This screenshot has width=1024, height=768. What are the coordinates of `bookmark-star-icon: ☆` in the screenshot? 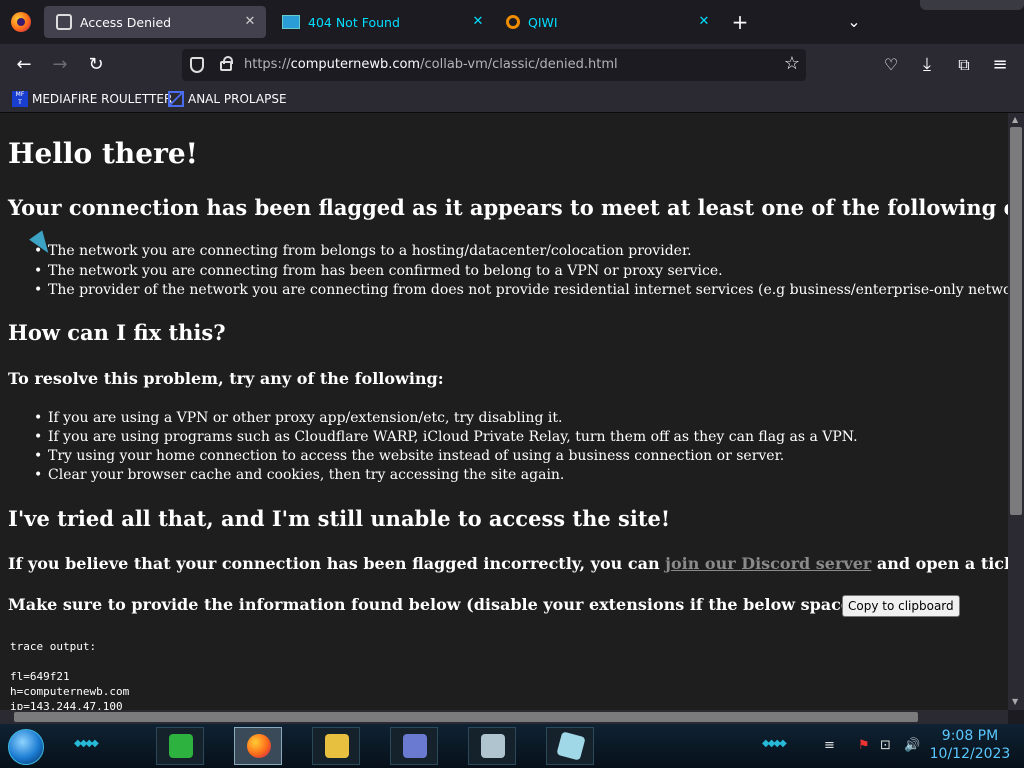 It's located at (792, 63).